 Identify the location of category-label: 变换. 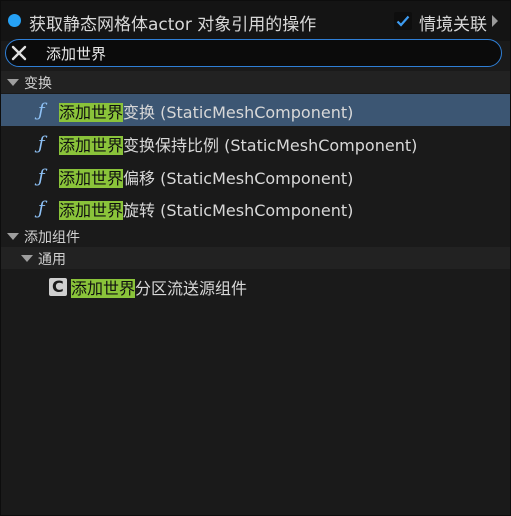
(38, 84).